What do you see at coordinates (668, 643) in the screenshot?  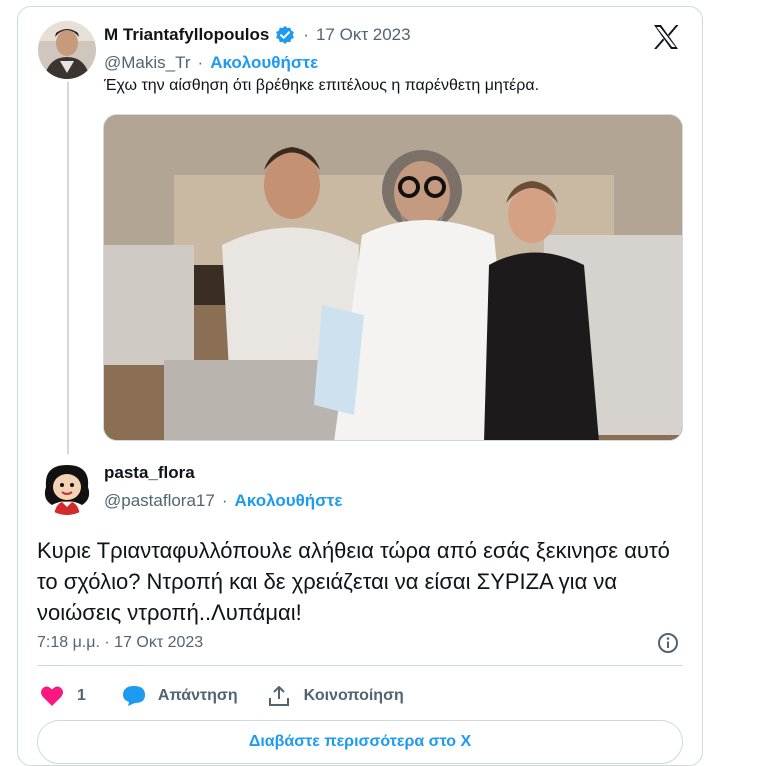 I see `info-icon` at bounding box center [668, 643].